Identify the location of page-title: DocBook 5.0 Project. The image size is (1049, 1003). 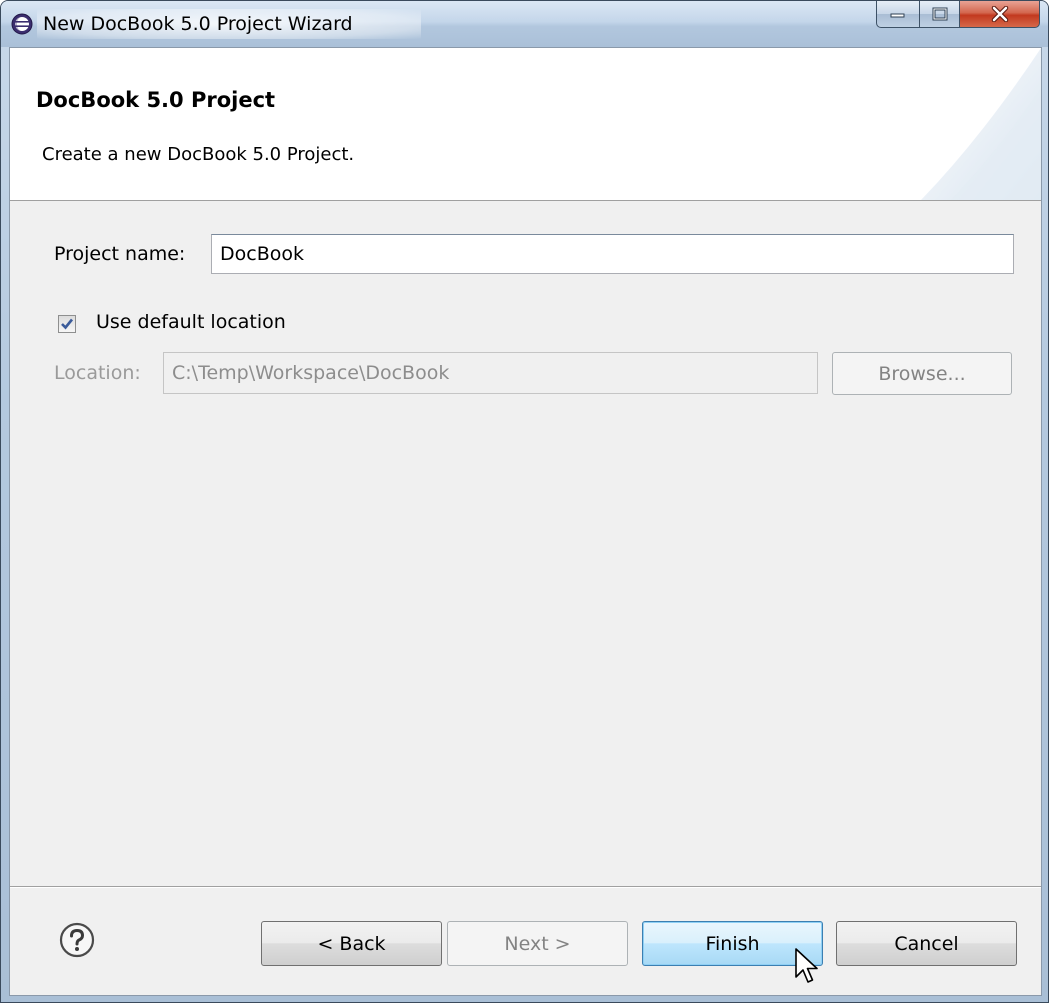
(156, 100).